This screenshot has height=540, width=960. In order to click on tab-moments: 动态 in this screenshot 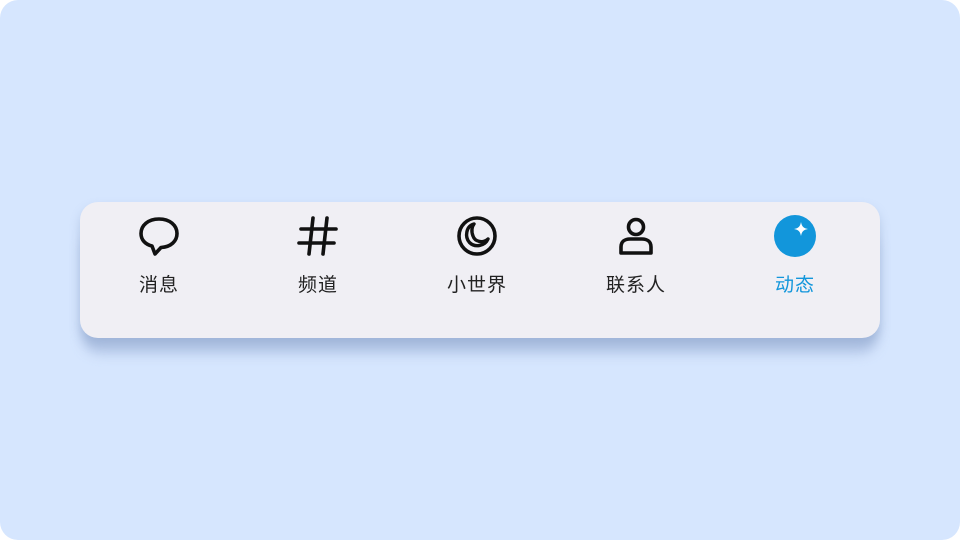, I will do `click(795, 257)`.